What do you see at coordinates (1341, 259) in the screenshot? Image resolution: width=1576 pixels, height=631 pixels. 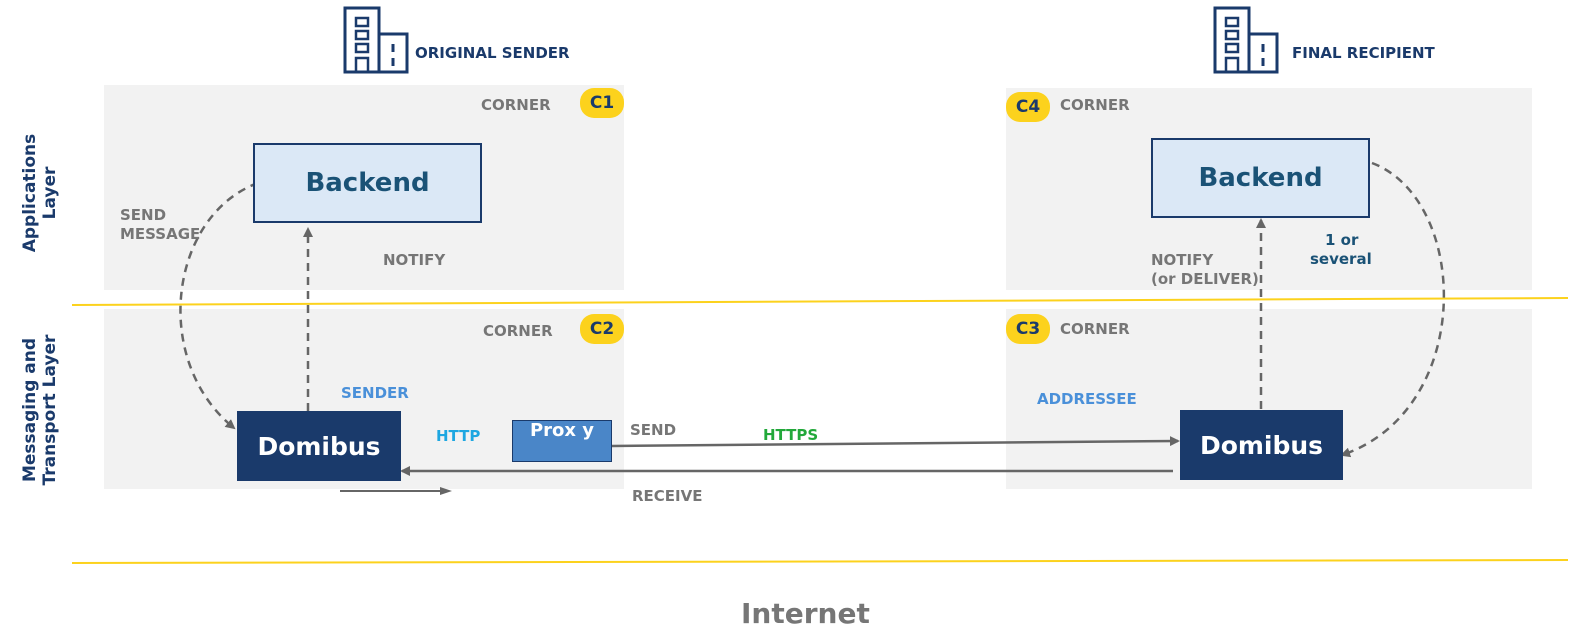 I see `one-or-several-label-line2: several` at bounding box center [1341, 259].